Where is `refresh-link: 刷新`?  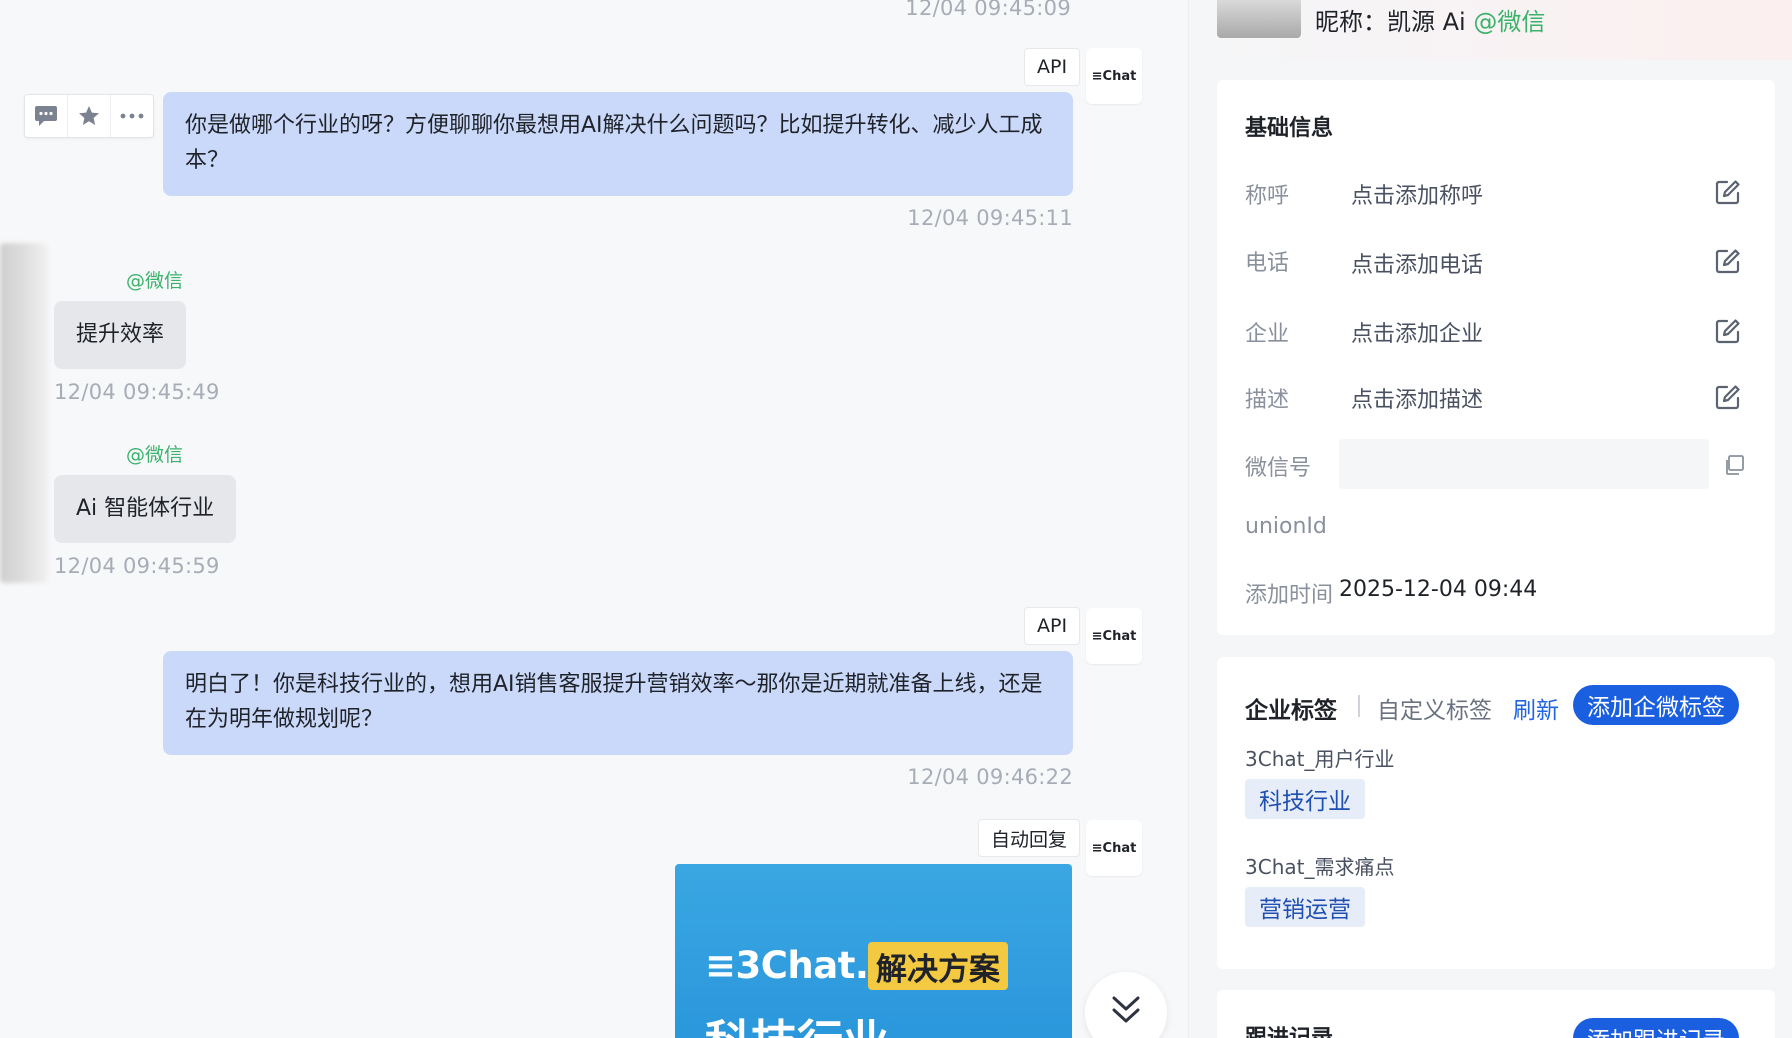 refresh-link: 刷新 is located at coordinates (1536, 708).